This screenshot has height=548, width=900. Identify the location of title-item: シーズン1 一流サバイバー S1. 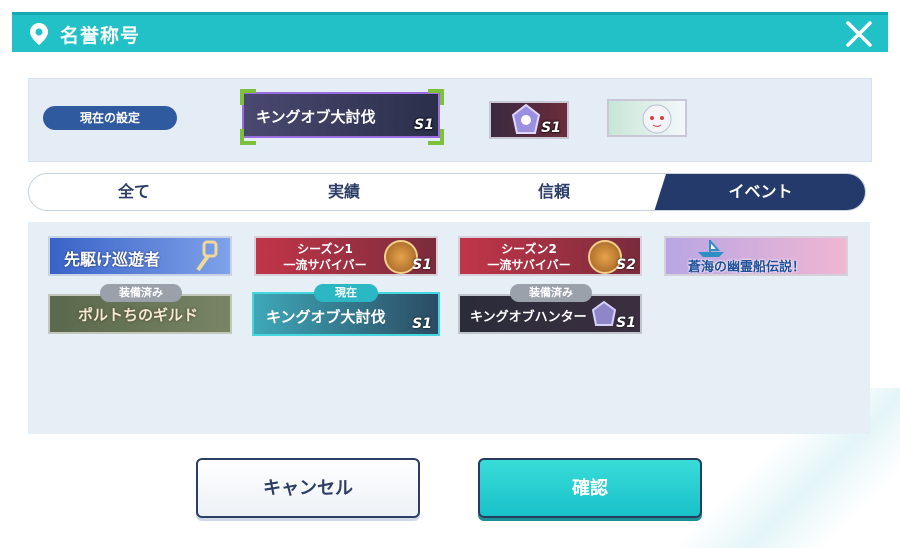
(346, 256).